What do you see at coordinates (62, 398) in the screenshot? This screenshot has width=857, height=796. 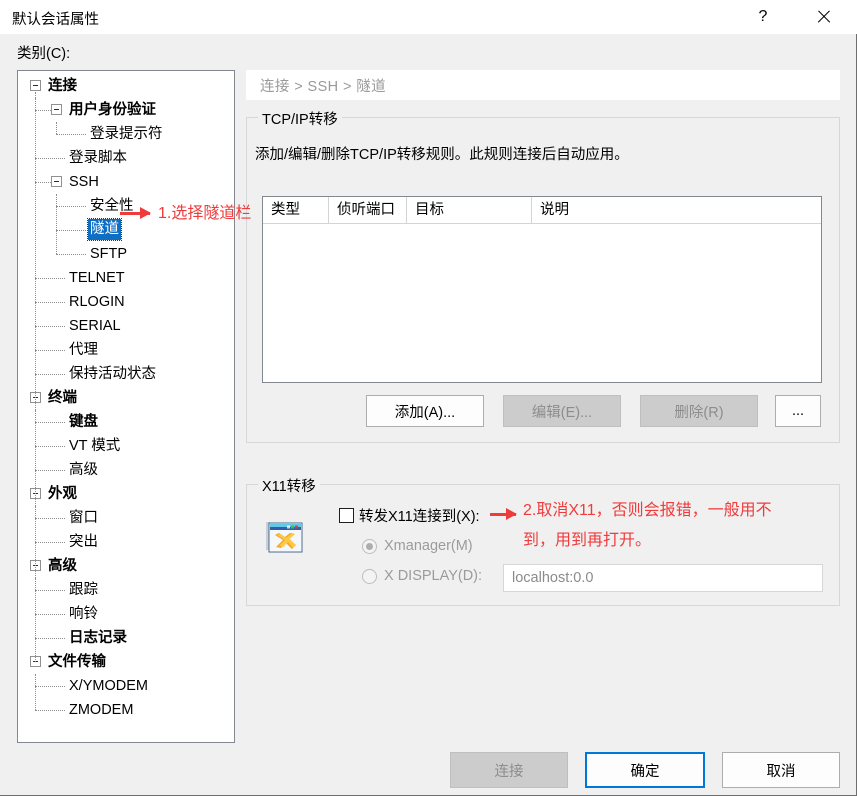 I see `tree-item-label: 终端` at bounding box center [62, 398].